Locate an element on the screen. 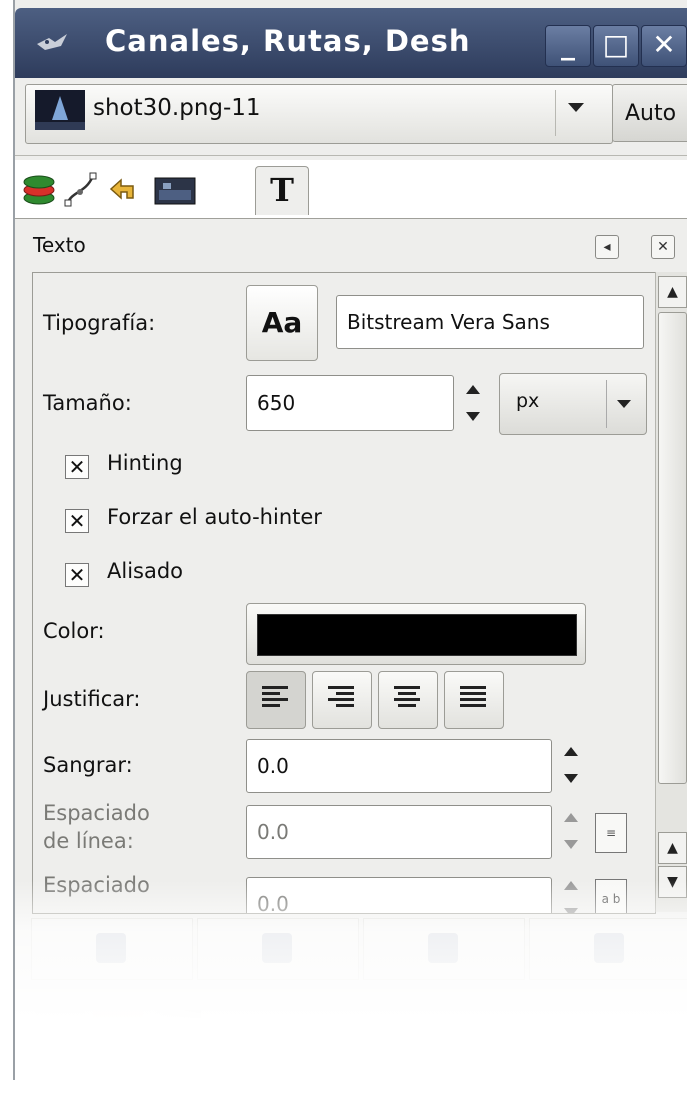 The image size is (687, 1094). color-swatch is located at coordinates (417, 635).